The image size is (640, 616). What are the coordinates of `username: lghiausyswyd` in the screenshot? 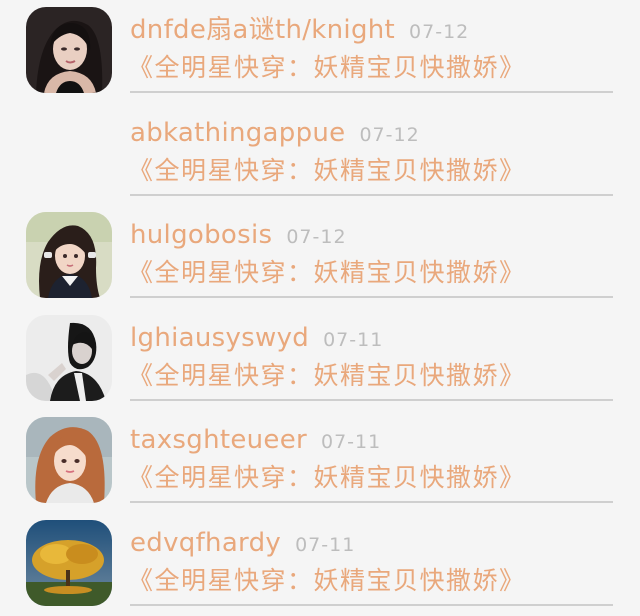 It's located at (219, 338).